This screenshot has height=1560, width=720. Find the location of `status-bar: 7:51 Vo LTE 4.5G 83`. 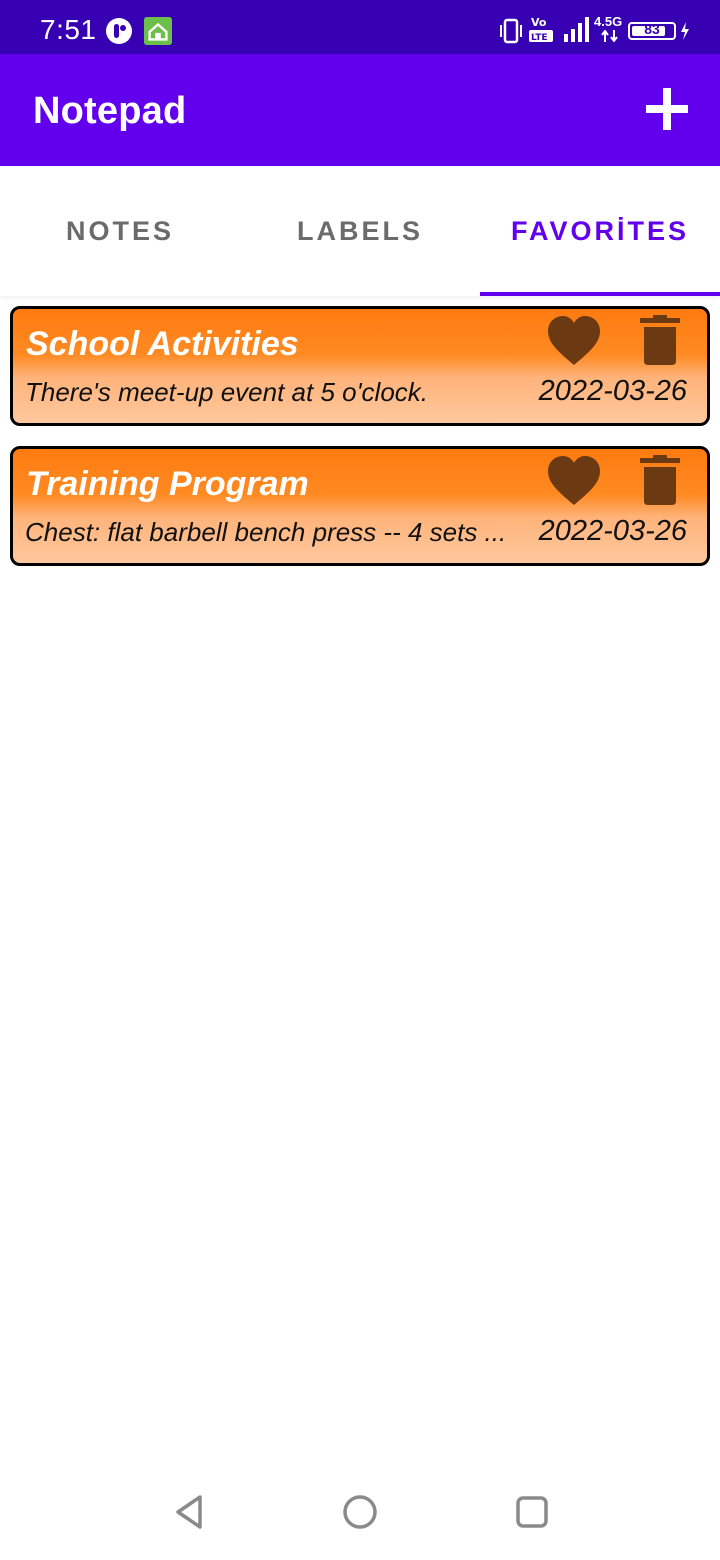

status-bar: 7:51 Vo LTE 4.5G 83 is located at coordinates (360, 27).